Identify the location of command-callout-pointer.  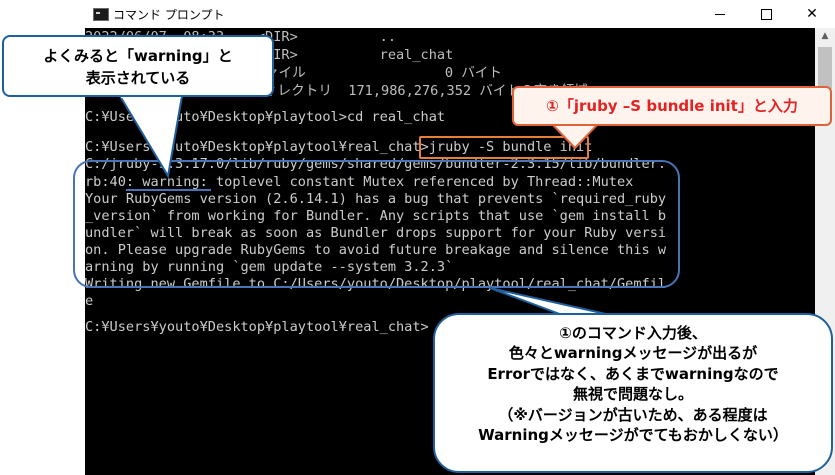
(575, 136).